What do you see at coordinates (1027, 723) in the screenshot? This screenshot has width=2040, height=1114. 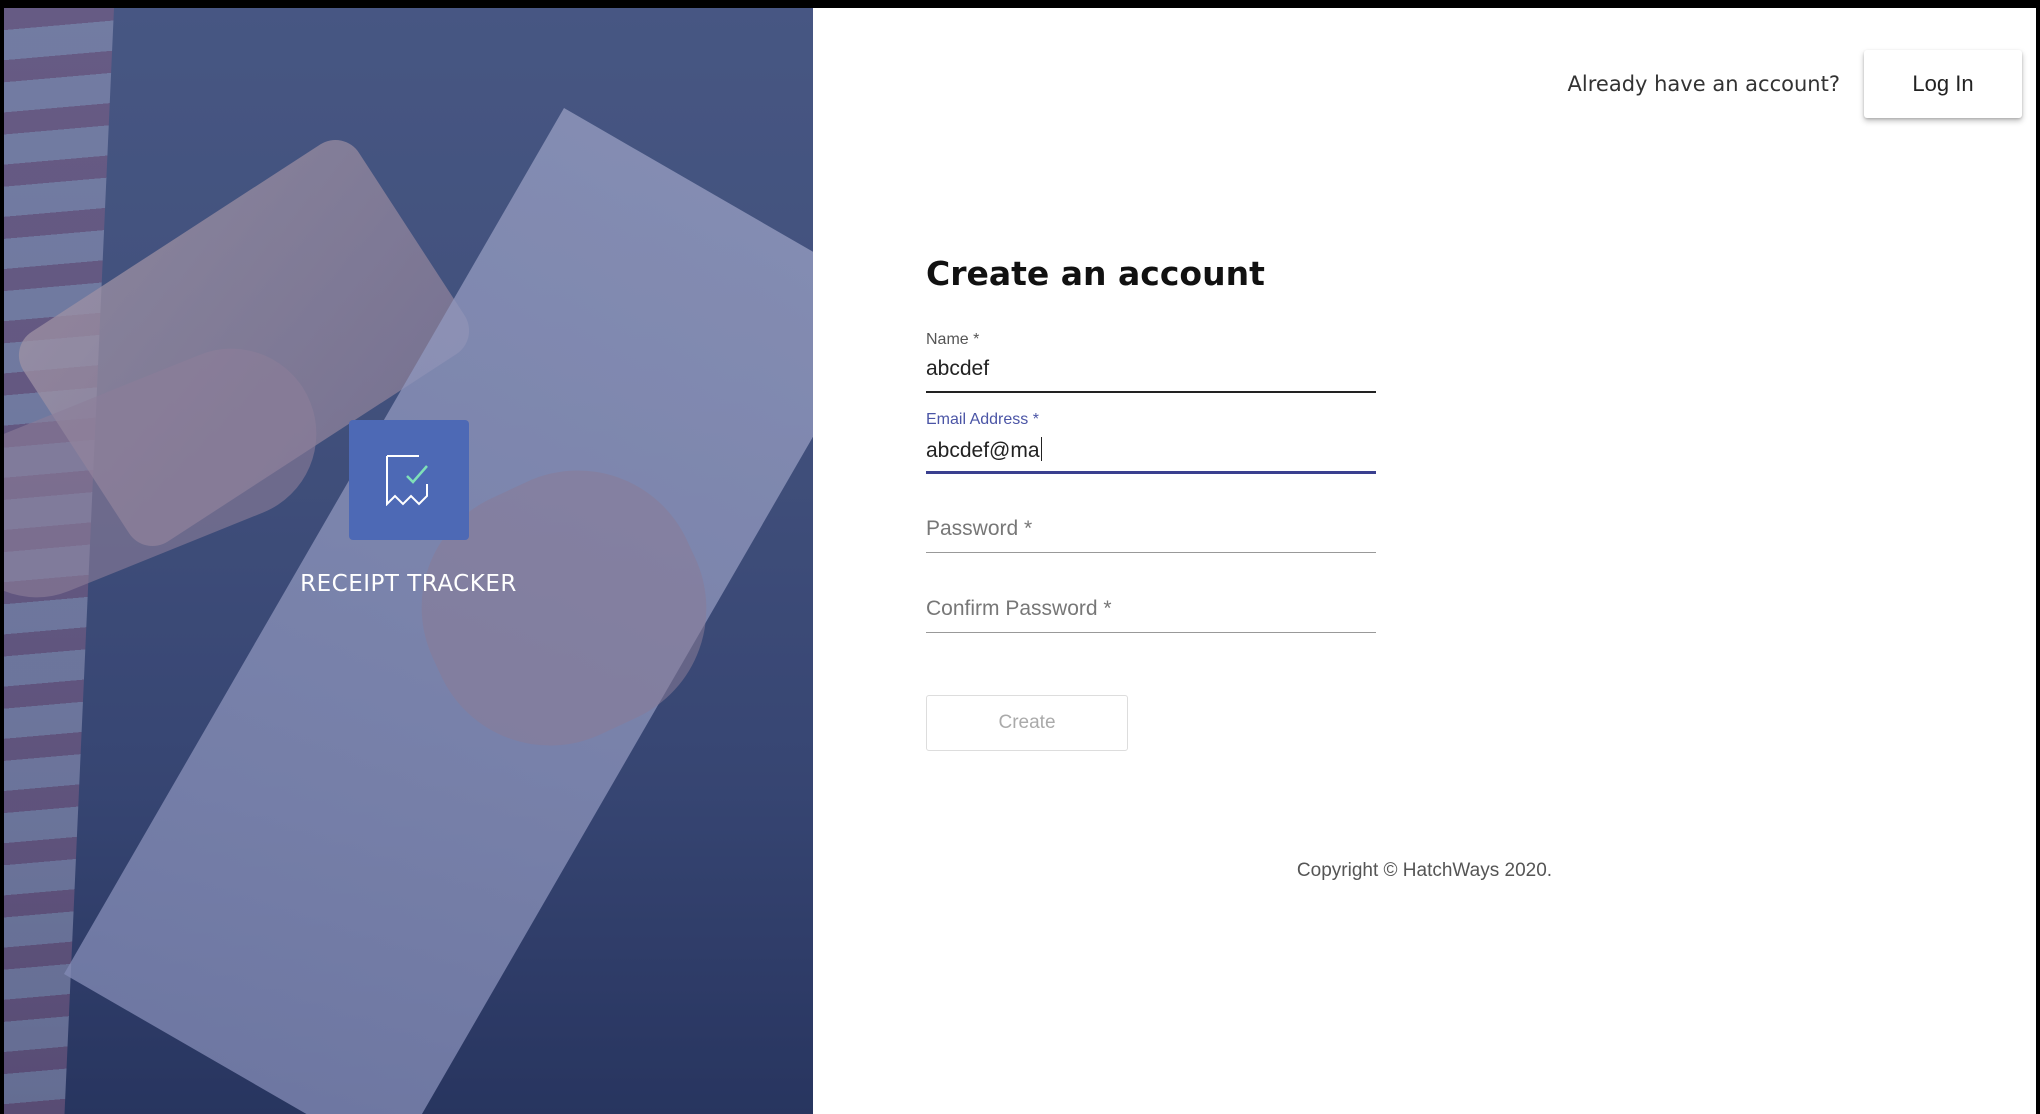 I see `create-button: Create` at bounding box center [1027, 723].